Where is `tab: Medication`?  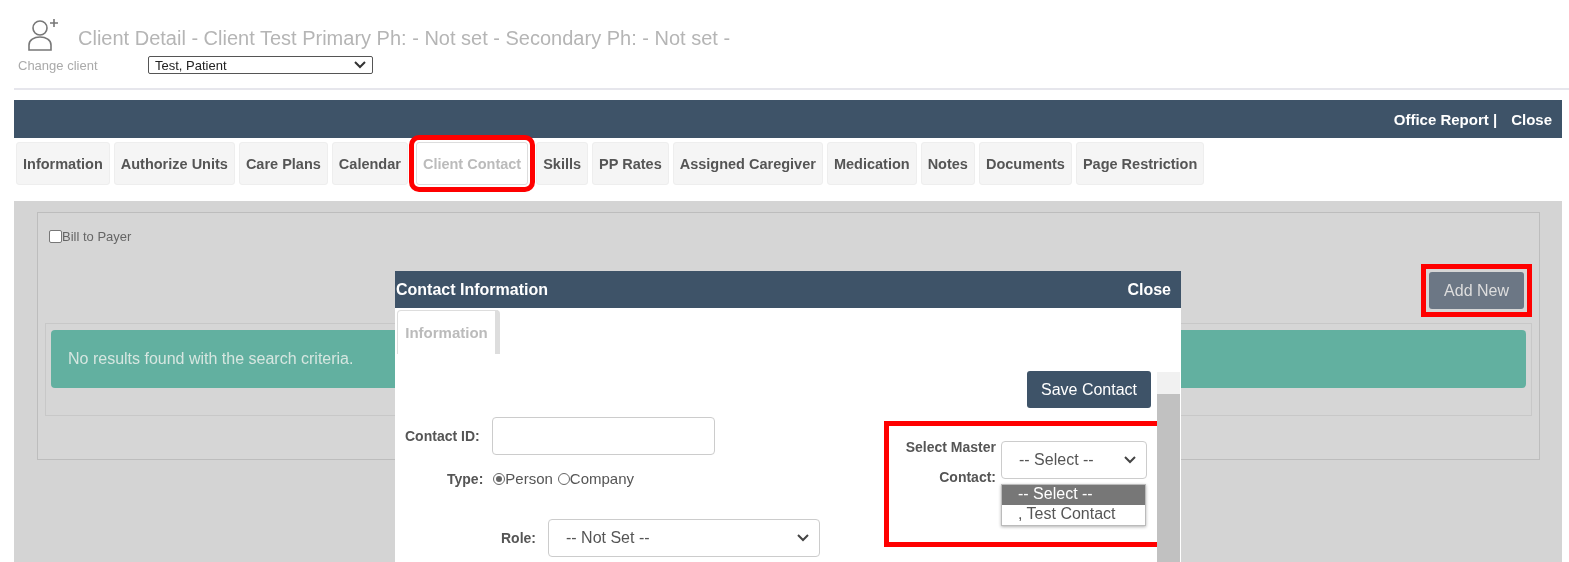
tab: Medication is located at coordinates (871, 163).